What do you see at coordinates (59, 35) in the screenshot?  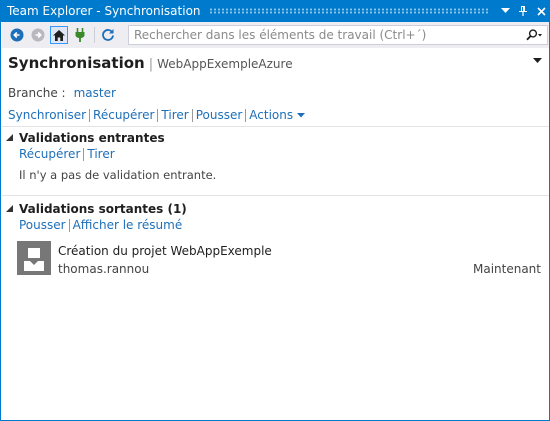 I see `home-icon` at bounding box center [59, 35].